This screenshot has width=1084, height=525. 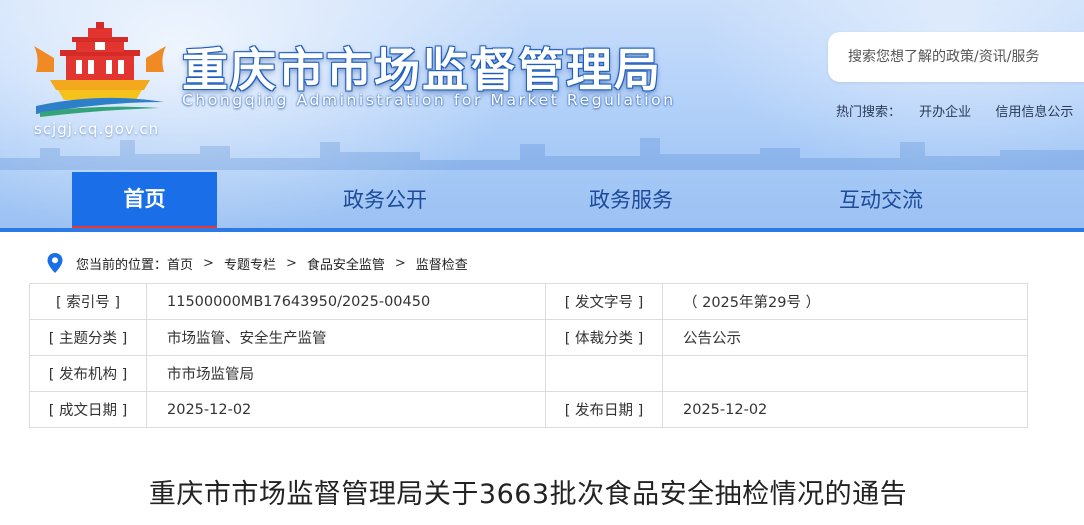 I want to click on search-input, so click(x=963, y=57).